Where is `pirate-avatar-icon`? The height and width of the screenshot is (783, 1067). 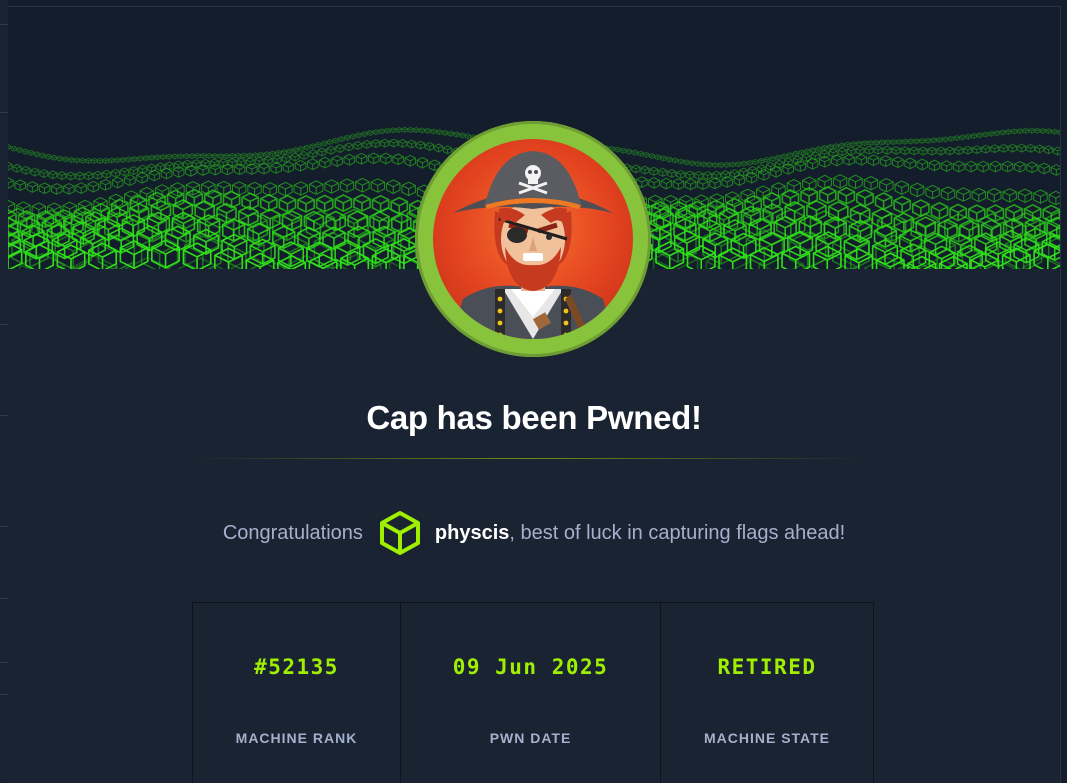 pirate-avatar-icon is located at coordinates (533, 239).